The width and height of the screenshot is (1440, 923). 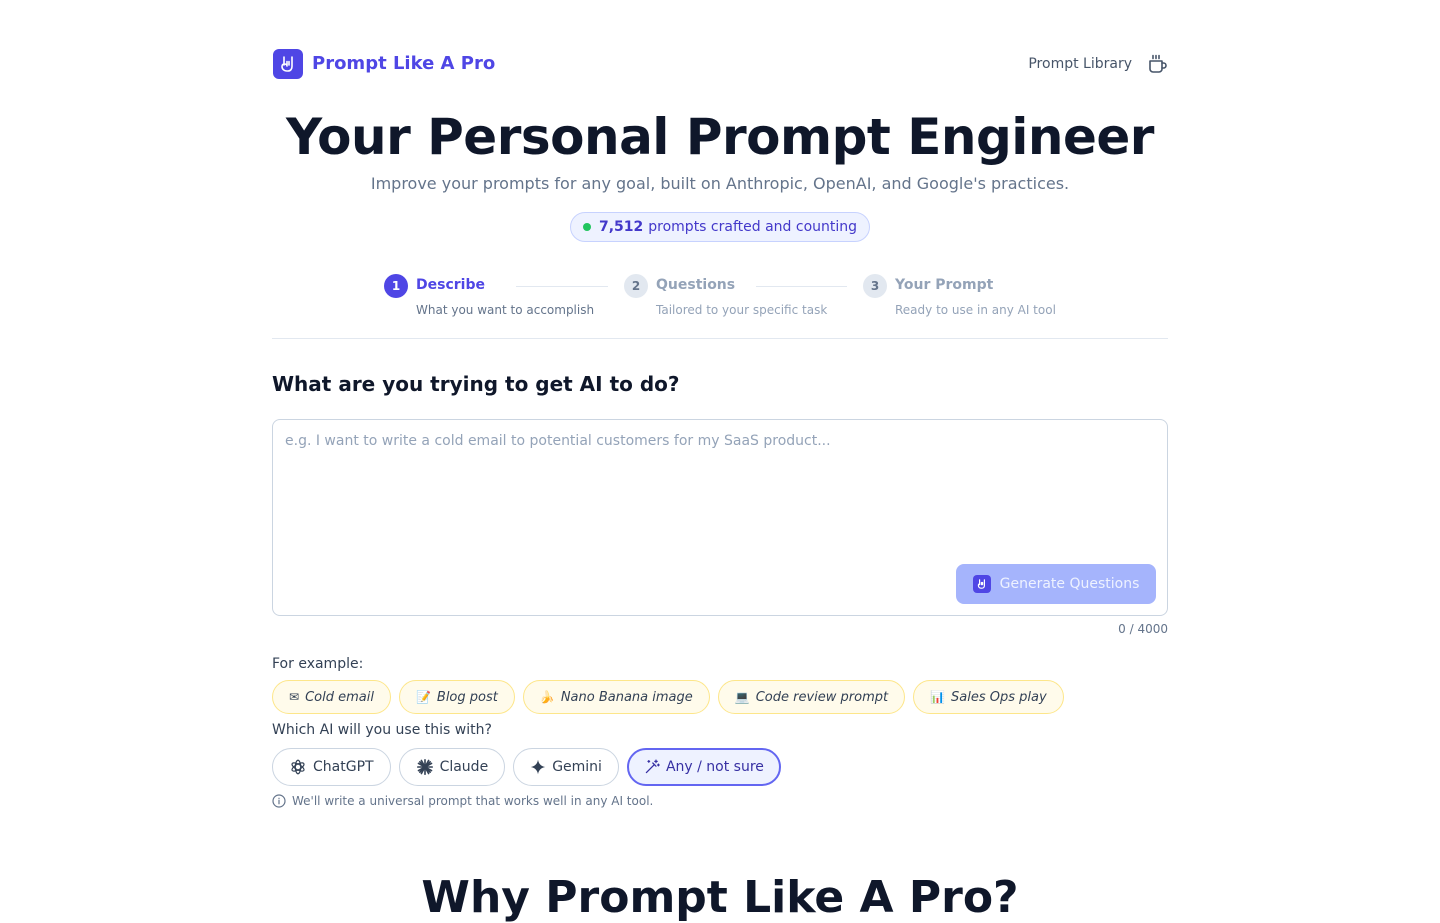 I want to click on rock-hand-logo-icon, so click(x=288, y=64).